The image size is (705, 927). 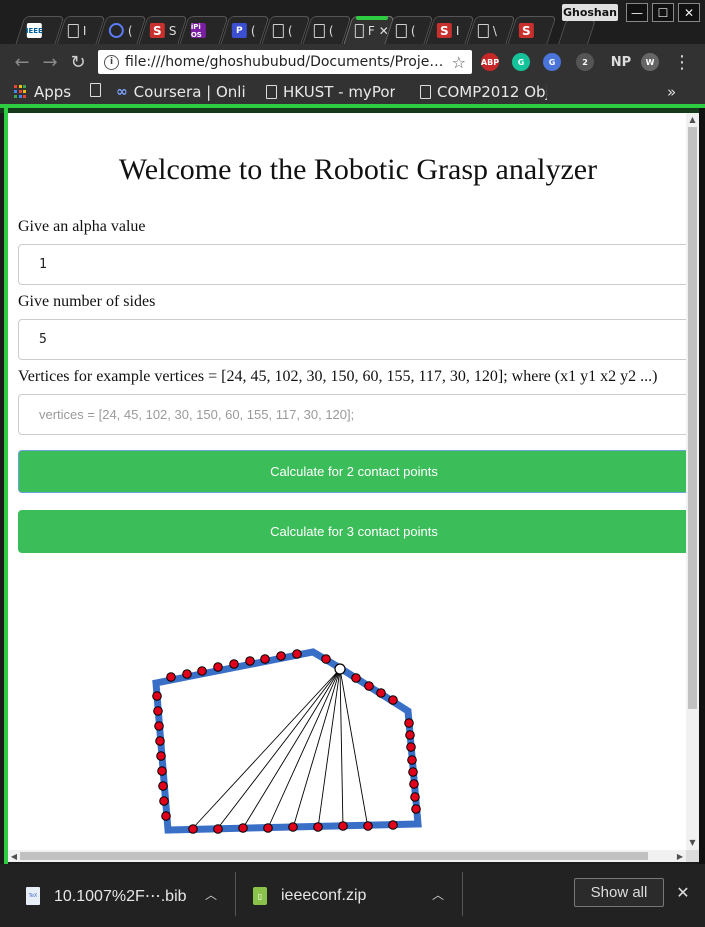 I want to click on bookmark-coursera: ∞ Coursera | Onlin, so click(x=181, y=92).